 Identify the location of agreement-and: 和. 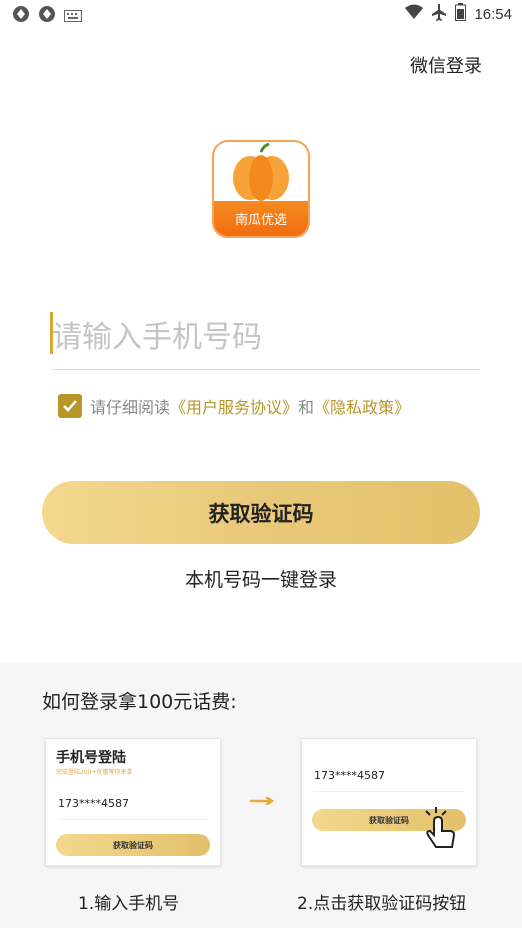
(306, 407).